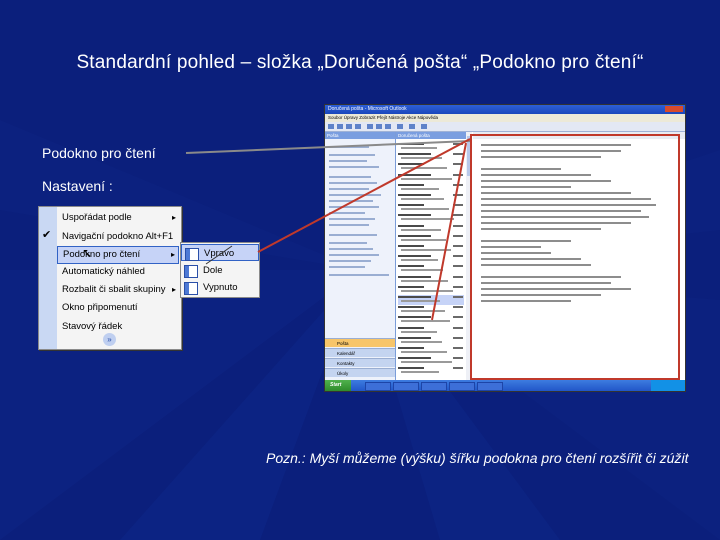 The height and width of the screenshot is (540, 720). Describe the element at coordinates (575, 257) in the screenshot. I see `reading-pane-highlight` at that location.